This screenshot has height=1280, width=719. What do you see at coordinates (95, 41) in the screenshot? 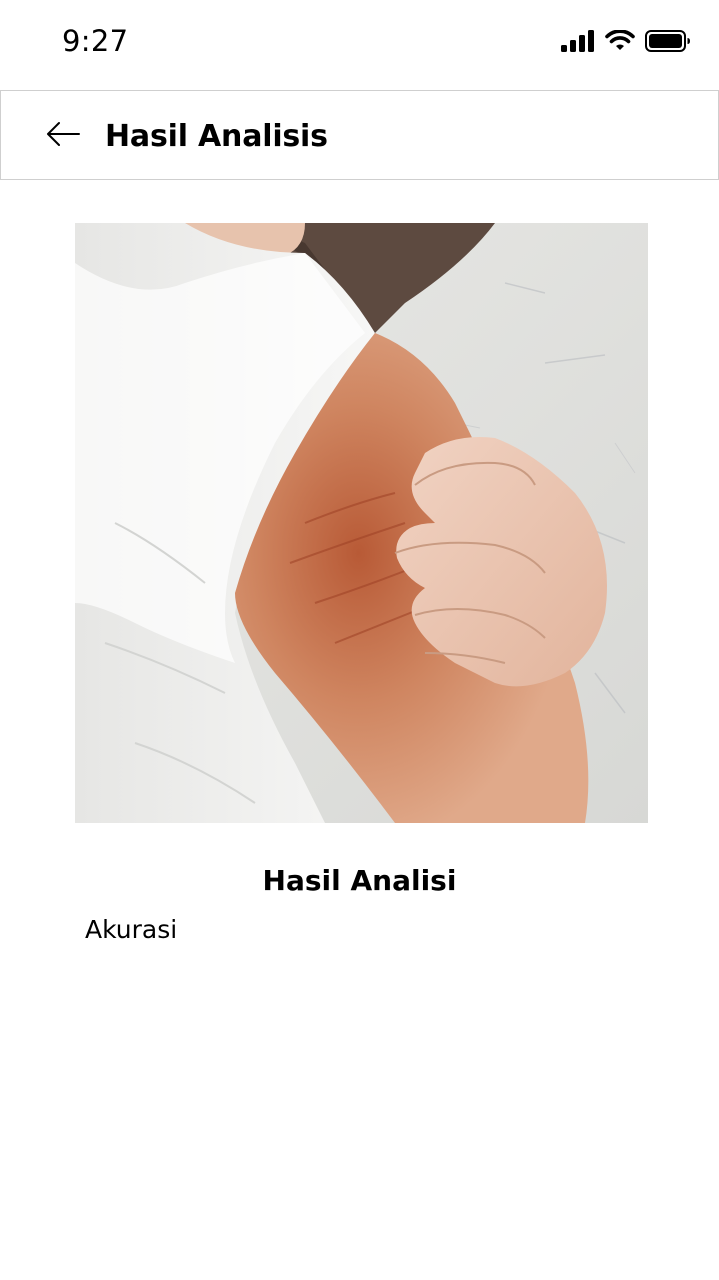
I see `status-time: 9:27` at bounding box center [95, 41].